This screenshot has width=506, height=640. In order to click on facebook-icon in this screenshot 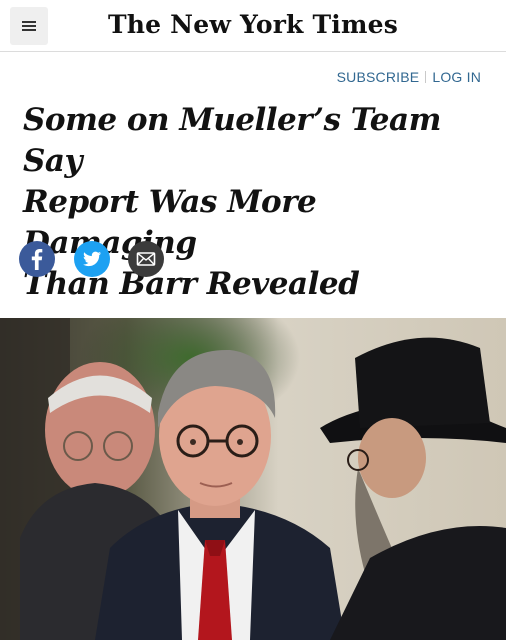, I will do `click(37, 259)`.